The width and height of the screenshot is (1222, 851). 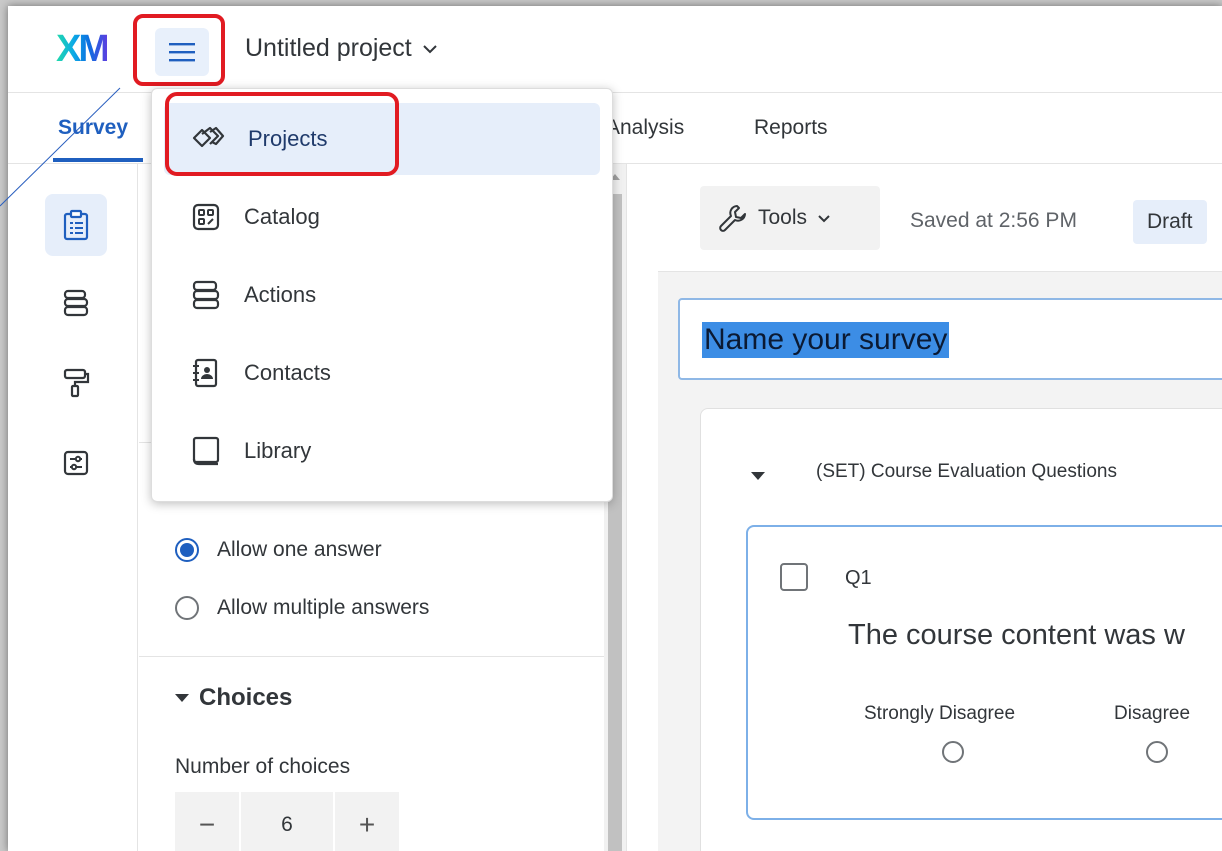 What do you see at coordinates (993, 220) in the screenshot?
I see `save-status: Saved at 2:56 PM` at bounding box center [993, 220].